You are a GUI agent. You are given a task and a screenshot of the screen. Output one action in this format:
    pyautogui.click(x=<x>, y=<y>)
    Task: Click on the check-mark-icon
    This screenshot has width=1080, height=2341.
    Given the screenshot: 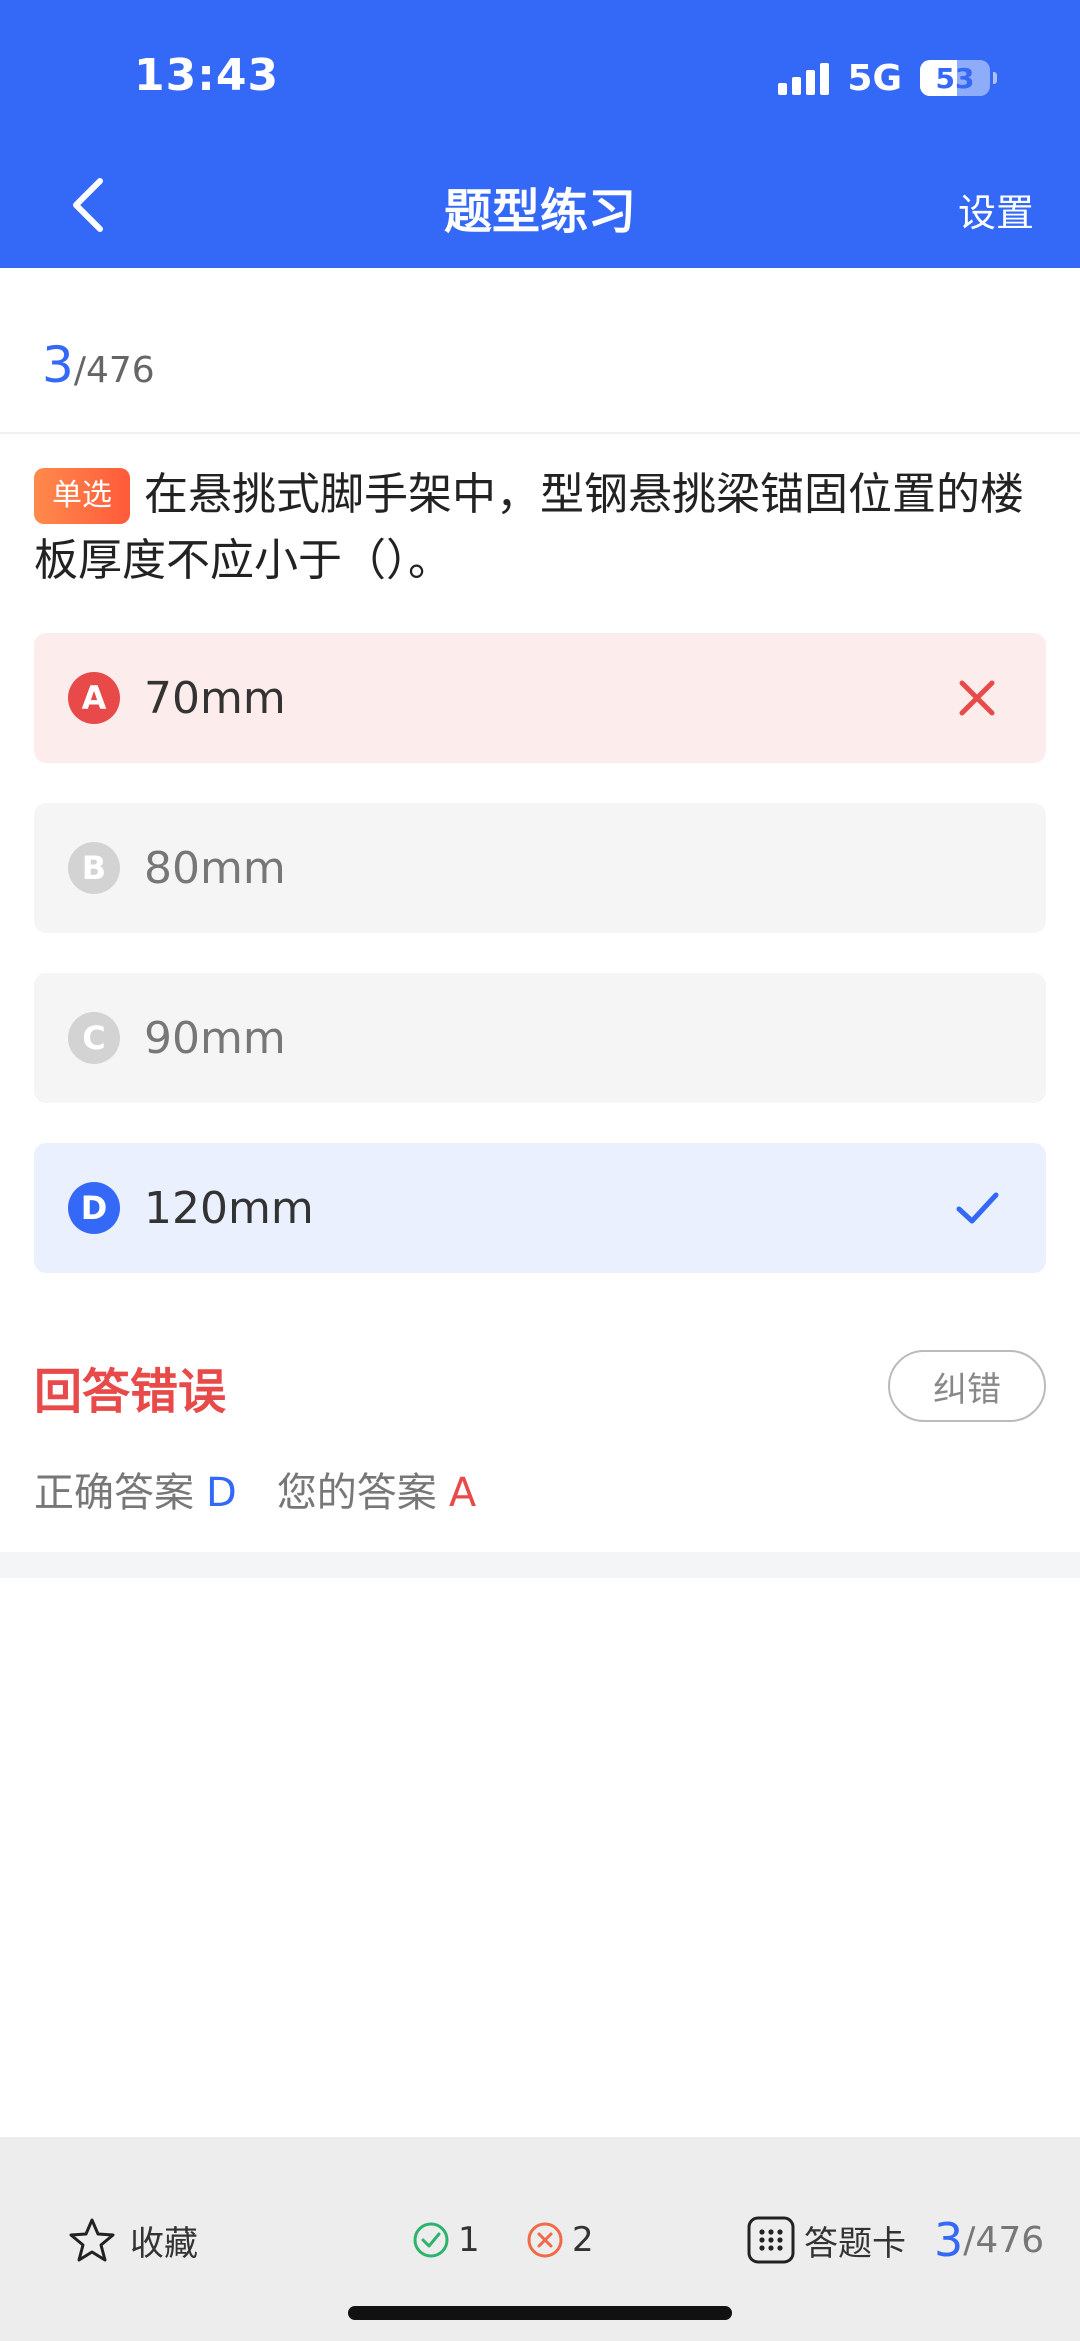 What is the action you would take?
    pyautogui.click(x=977, y=1208)
    